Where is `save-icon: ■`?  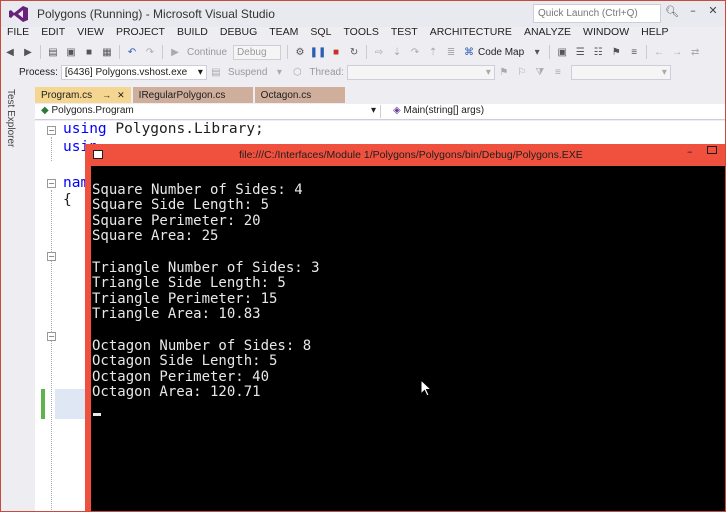 save-icon: ■ is located at coordinates (89, 52).